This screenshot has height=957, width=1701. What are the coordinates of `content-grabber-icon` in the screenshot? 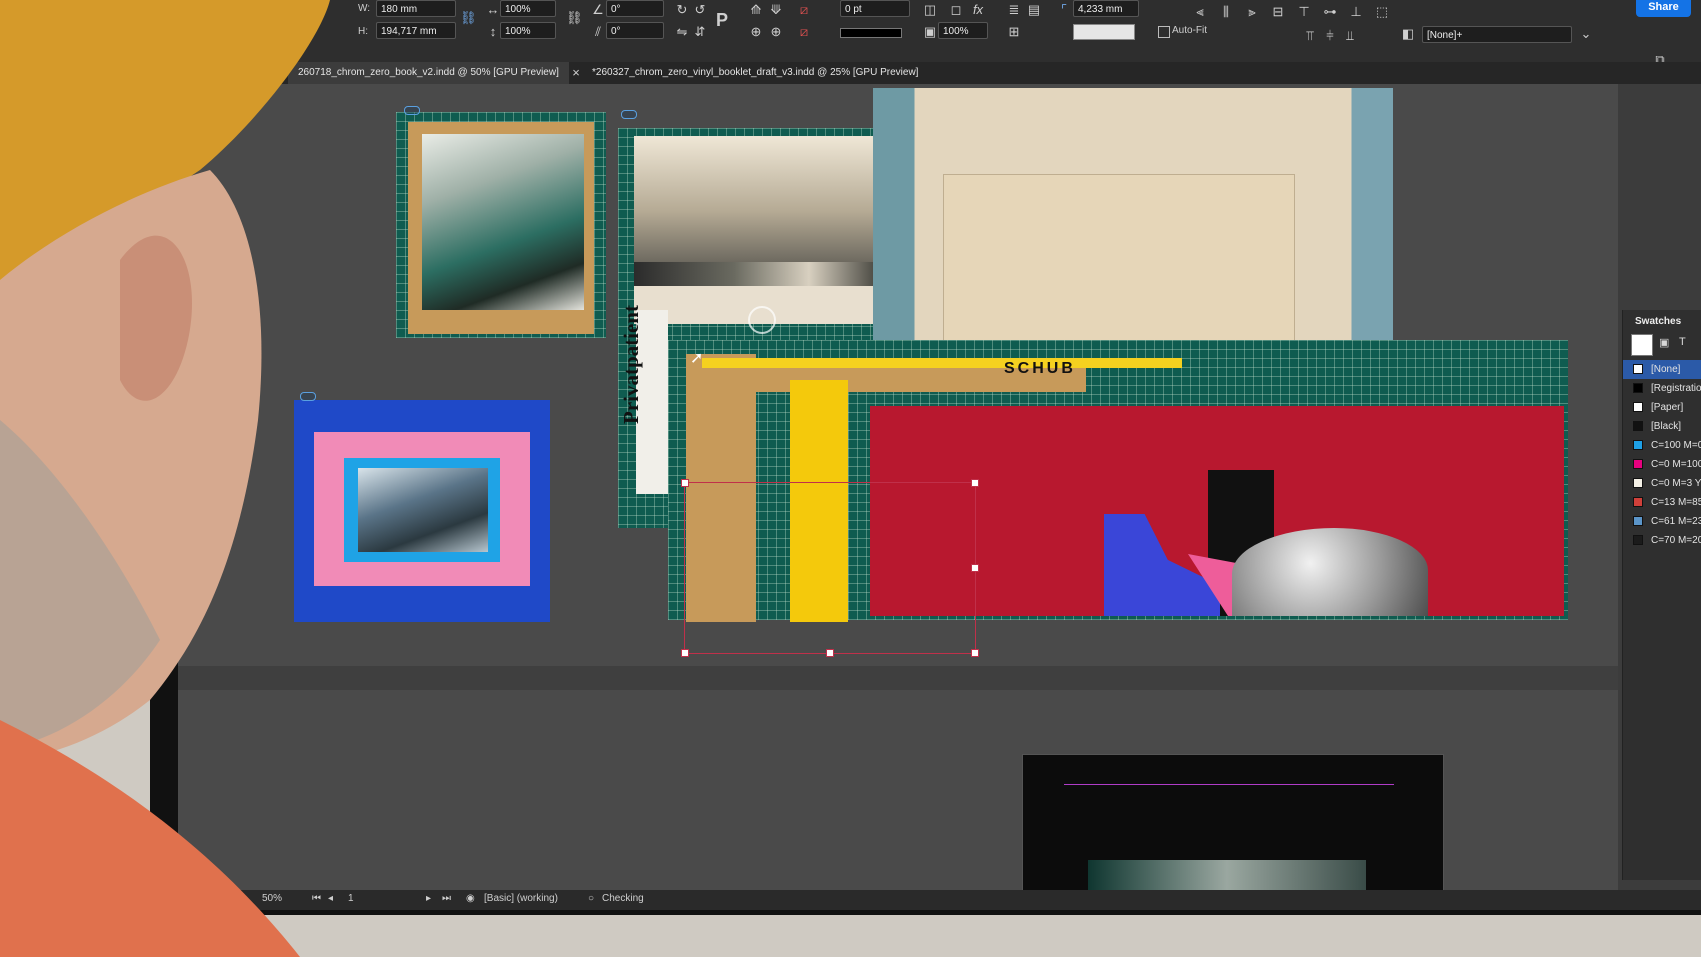 It's located at (412, 110).